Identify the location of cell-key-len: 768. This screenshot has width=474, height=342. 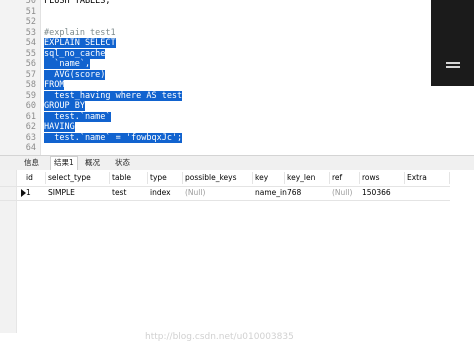
(307, 193).